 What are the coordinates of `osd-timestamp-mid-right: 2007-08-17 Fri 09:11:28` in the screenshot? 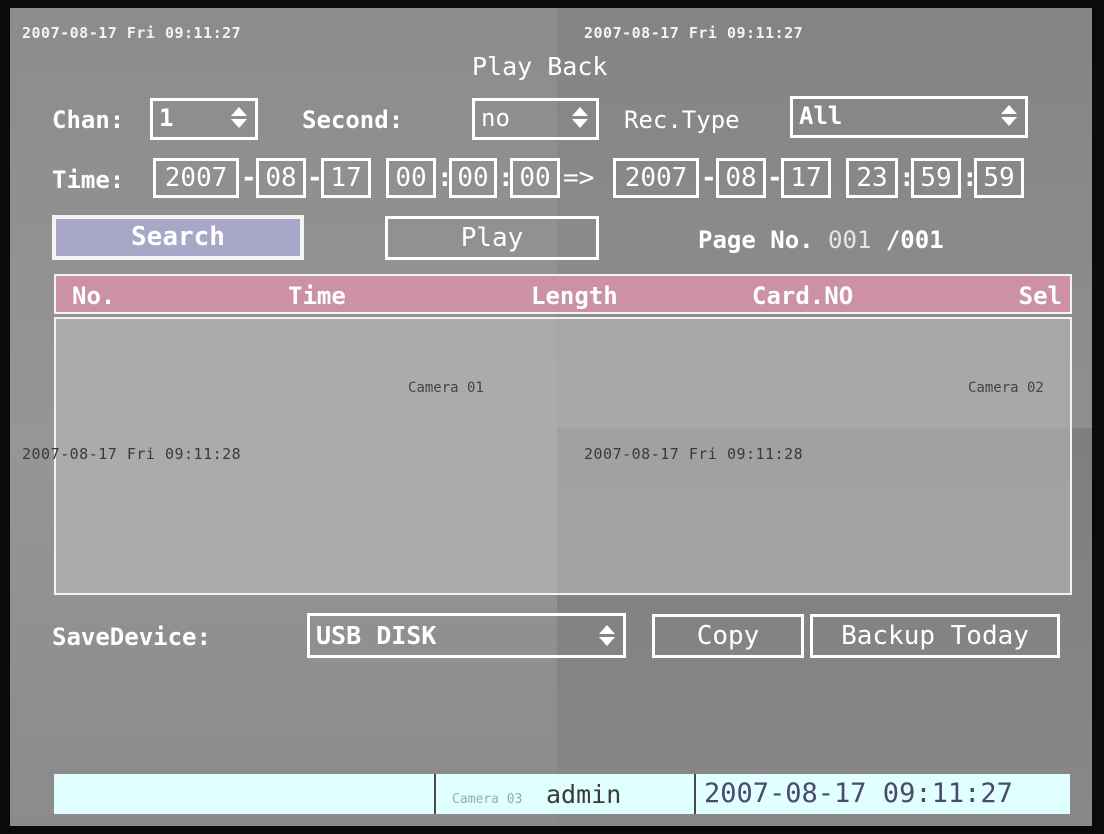 It's located at (694, 454).